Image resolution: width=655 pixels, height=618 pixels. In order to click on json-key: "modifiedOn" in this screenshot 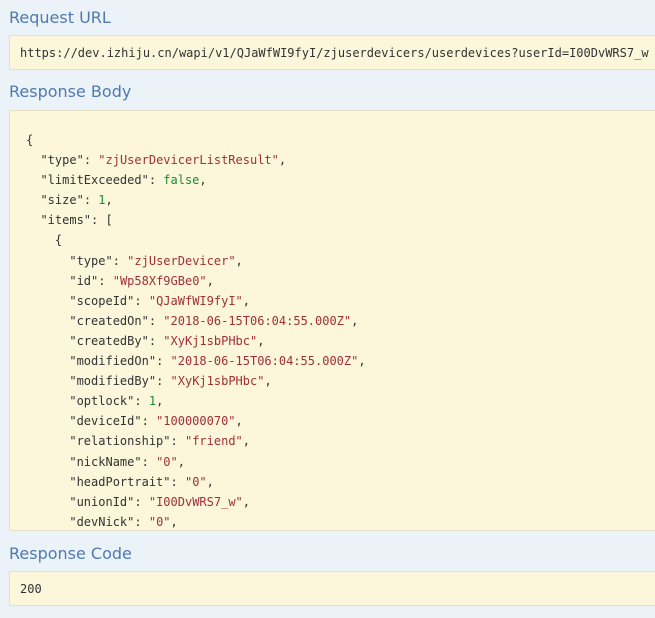, I will do `click(113, 361)`.